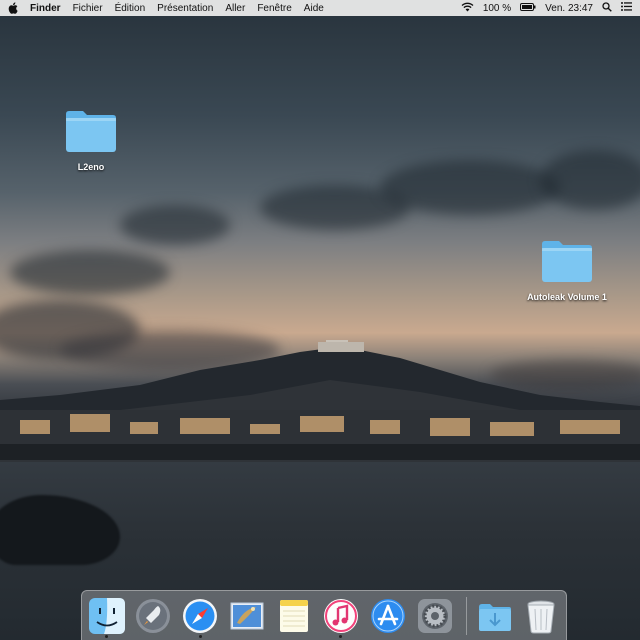 This screenshot has width=640, height=640. I want to click on notification-center-icon, so click(626, 8).